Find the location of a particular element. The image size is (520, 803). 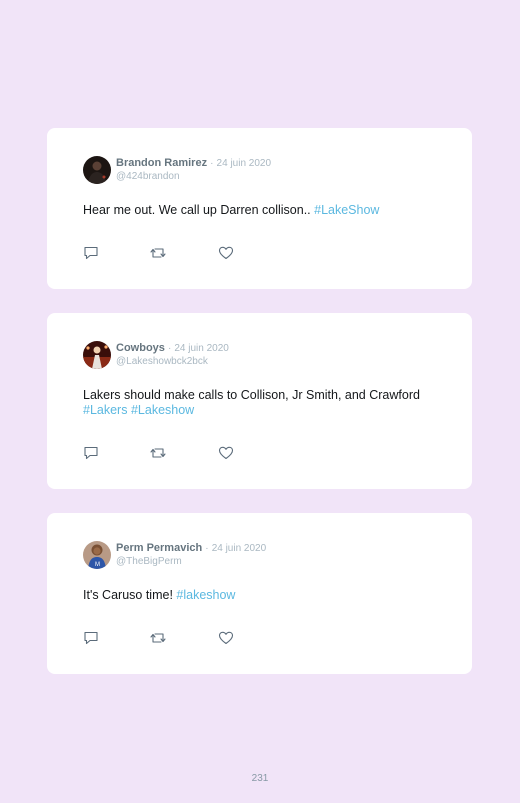

hashtag-link: #Lakeshow is located at coordinates (162, 410).